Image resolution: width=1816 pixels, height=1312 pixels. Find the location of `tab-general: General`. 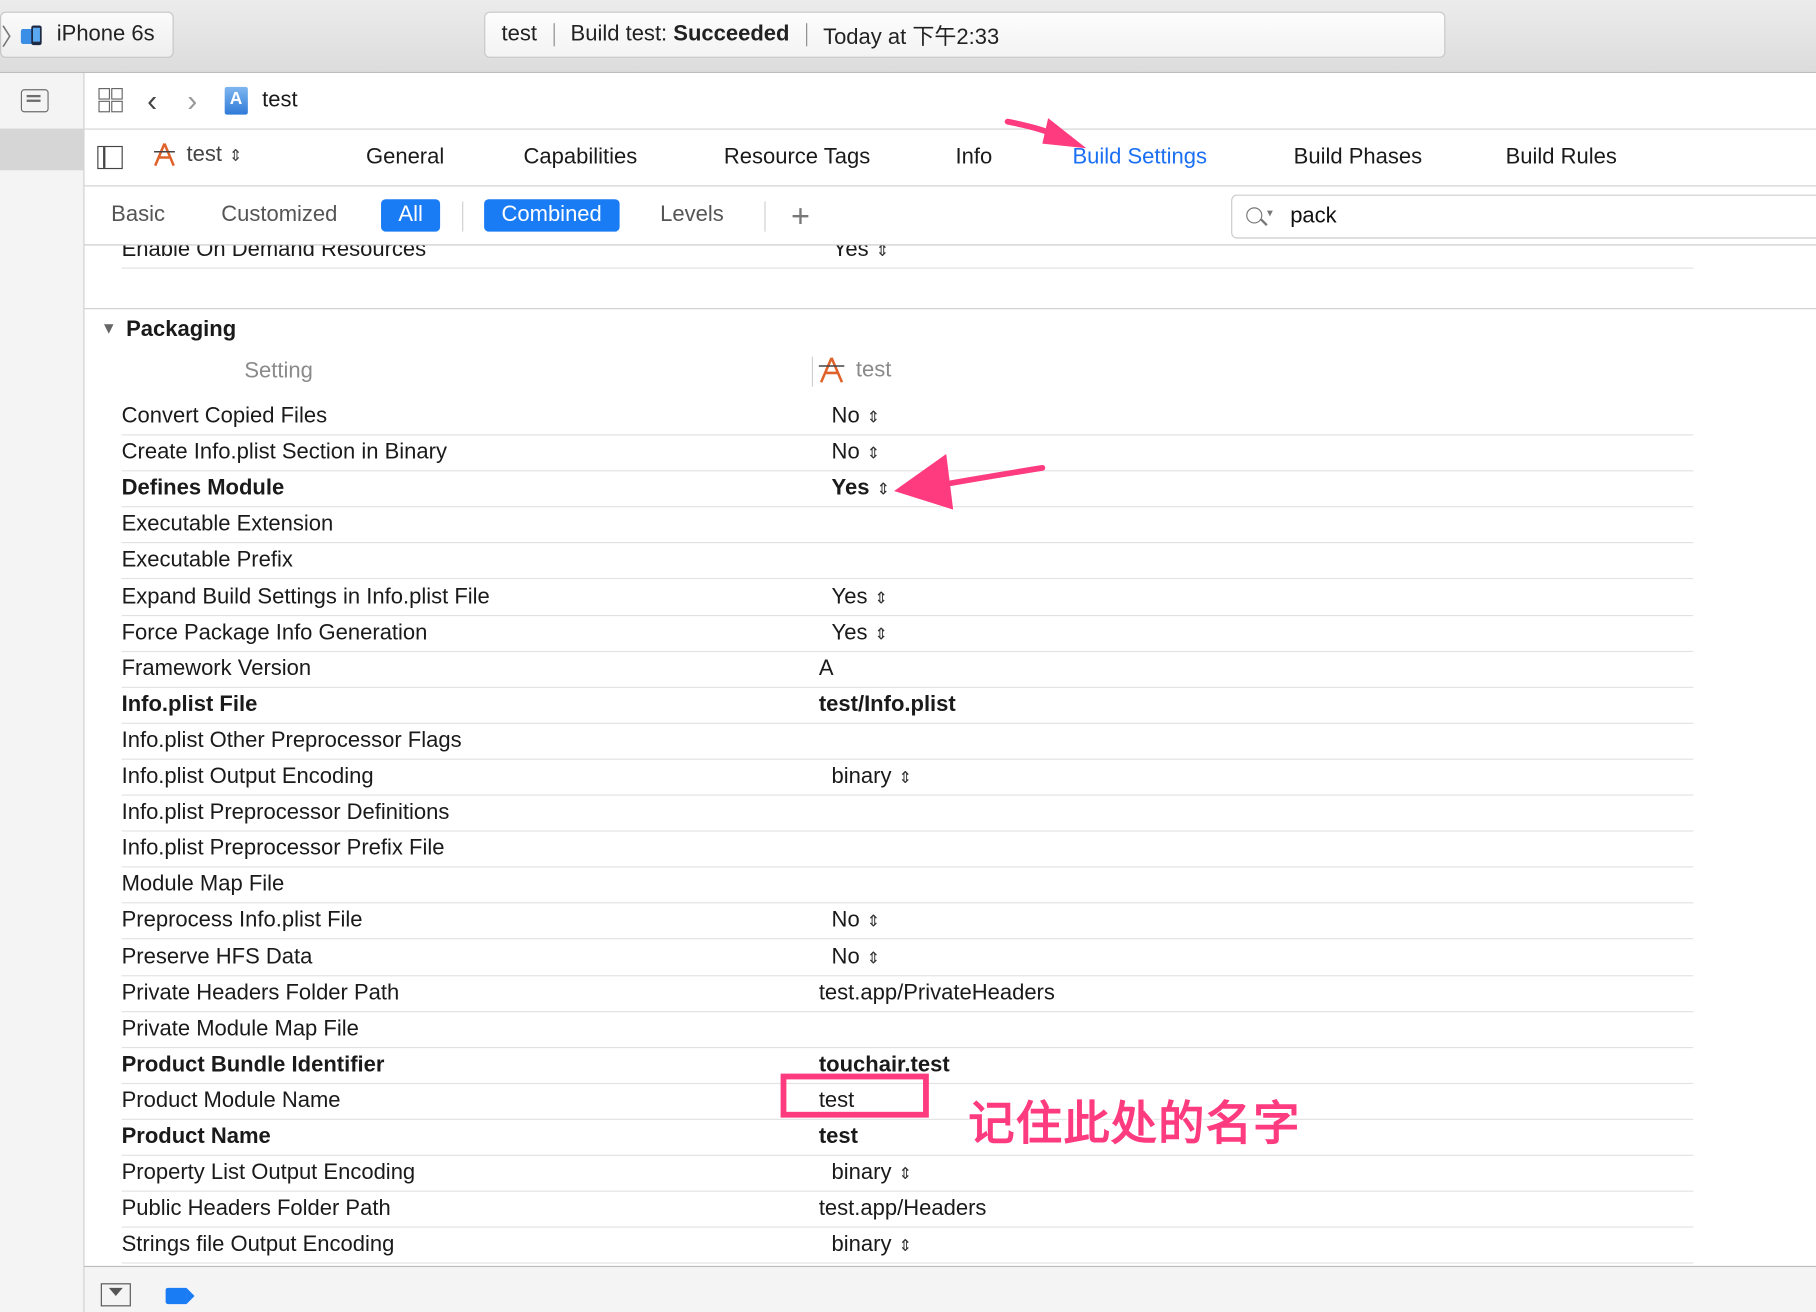

tab-general: General is located at coordinates (405, 157).